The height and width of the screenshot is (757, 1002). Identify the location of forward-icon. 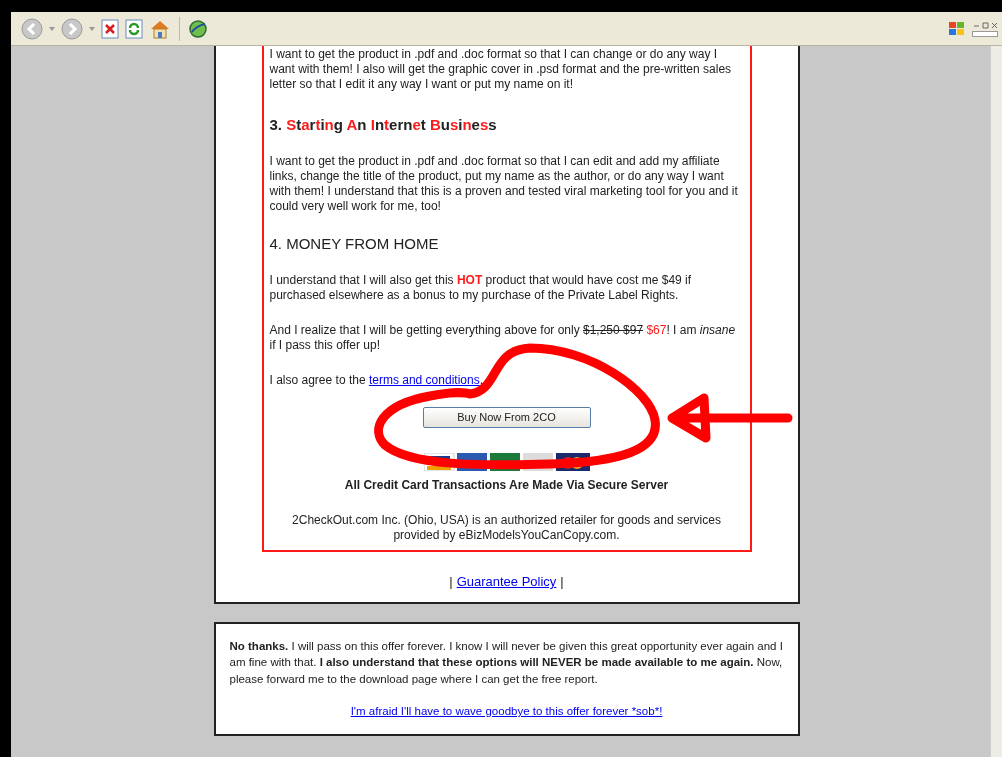
(72, 28).